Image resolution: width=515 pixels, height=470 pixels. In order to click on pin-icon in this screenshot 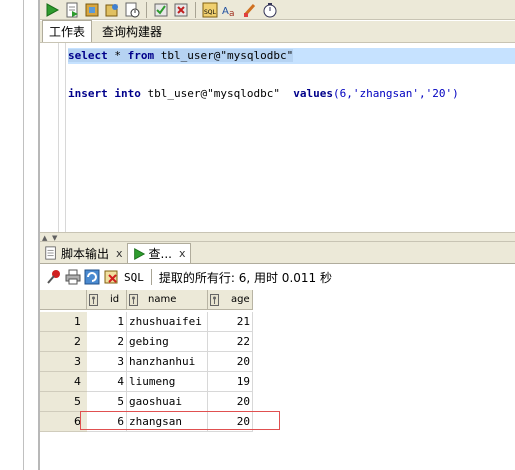, I will do `click(54, 277)`.